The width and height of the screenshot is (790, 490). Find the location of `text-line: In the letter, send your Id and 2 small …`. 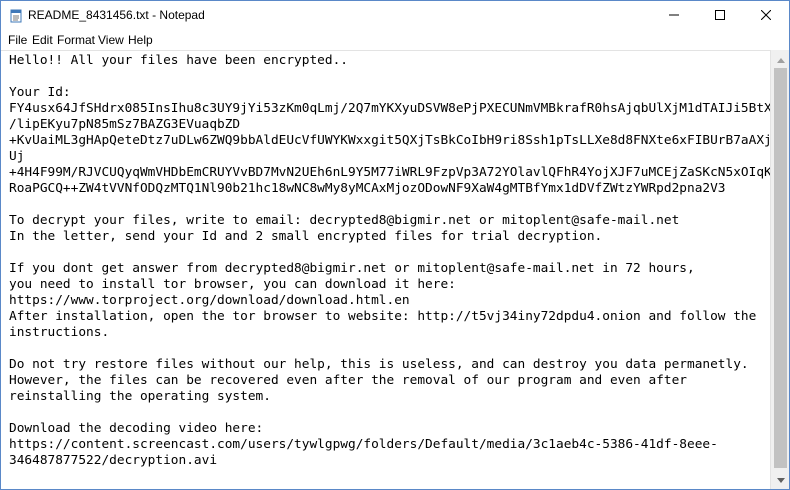

text-line: In the letter, send your Id and 2 small … is located at coordinates (306, 236).